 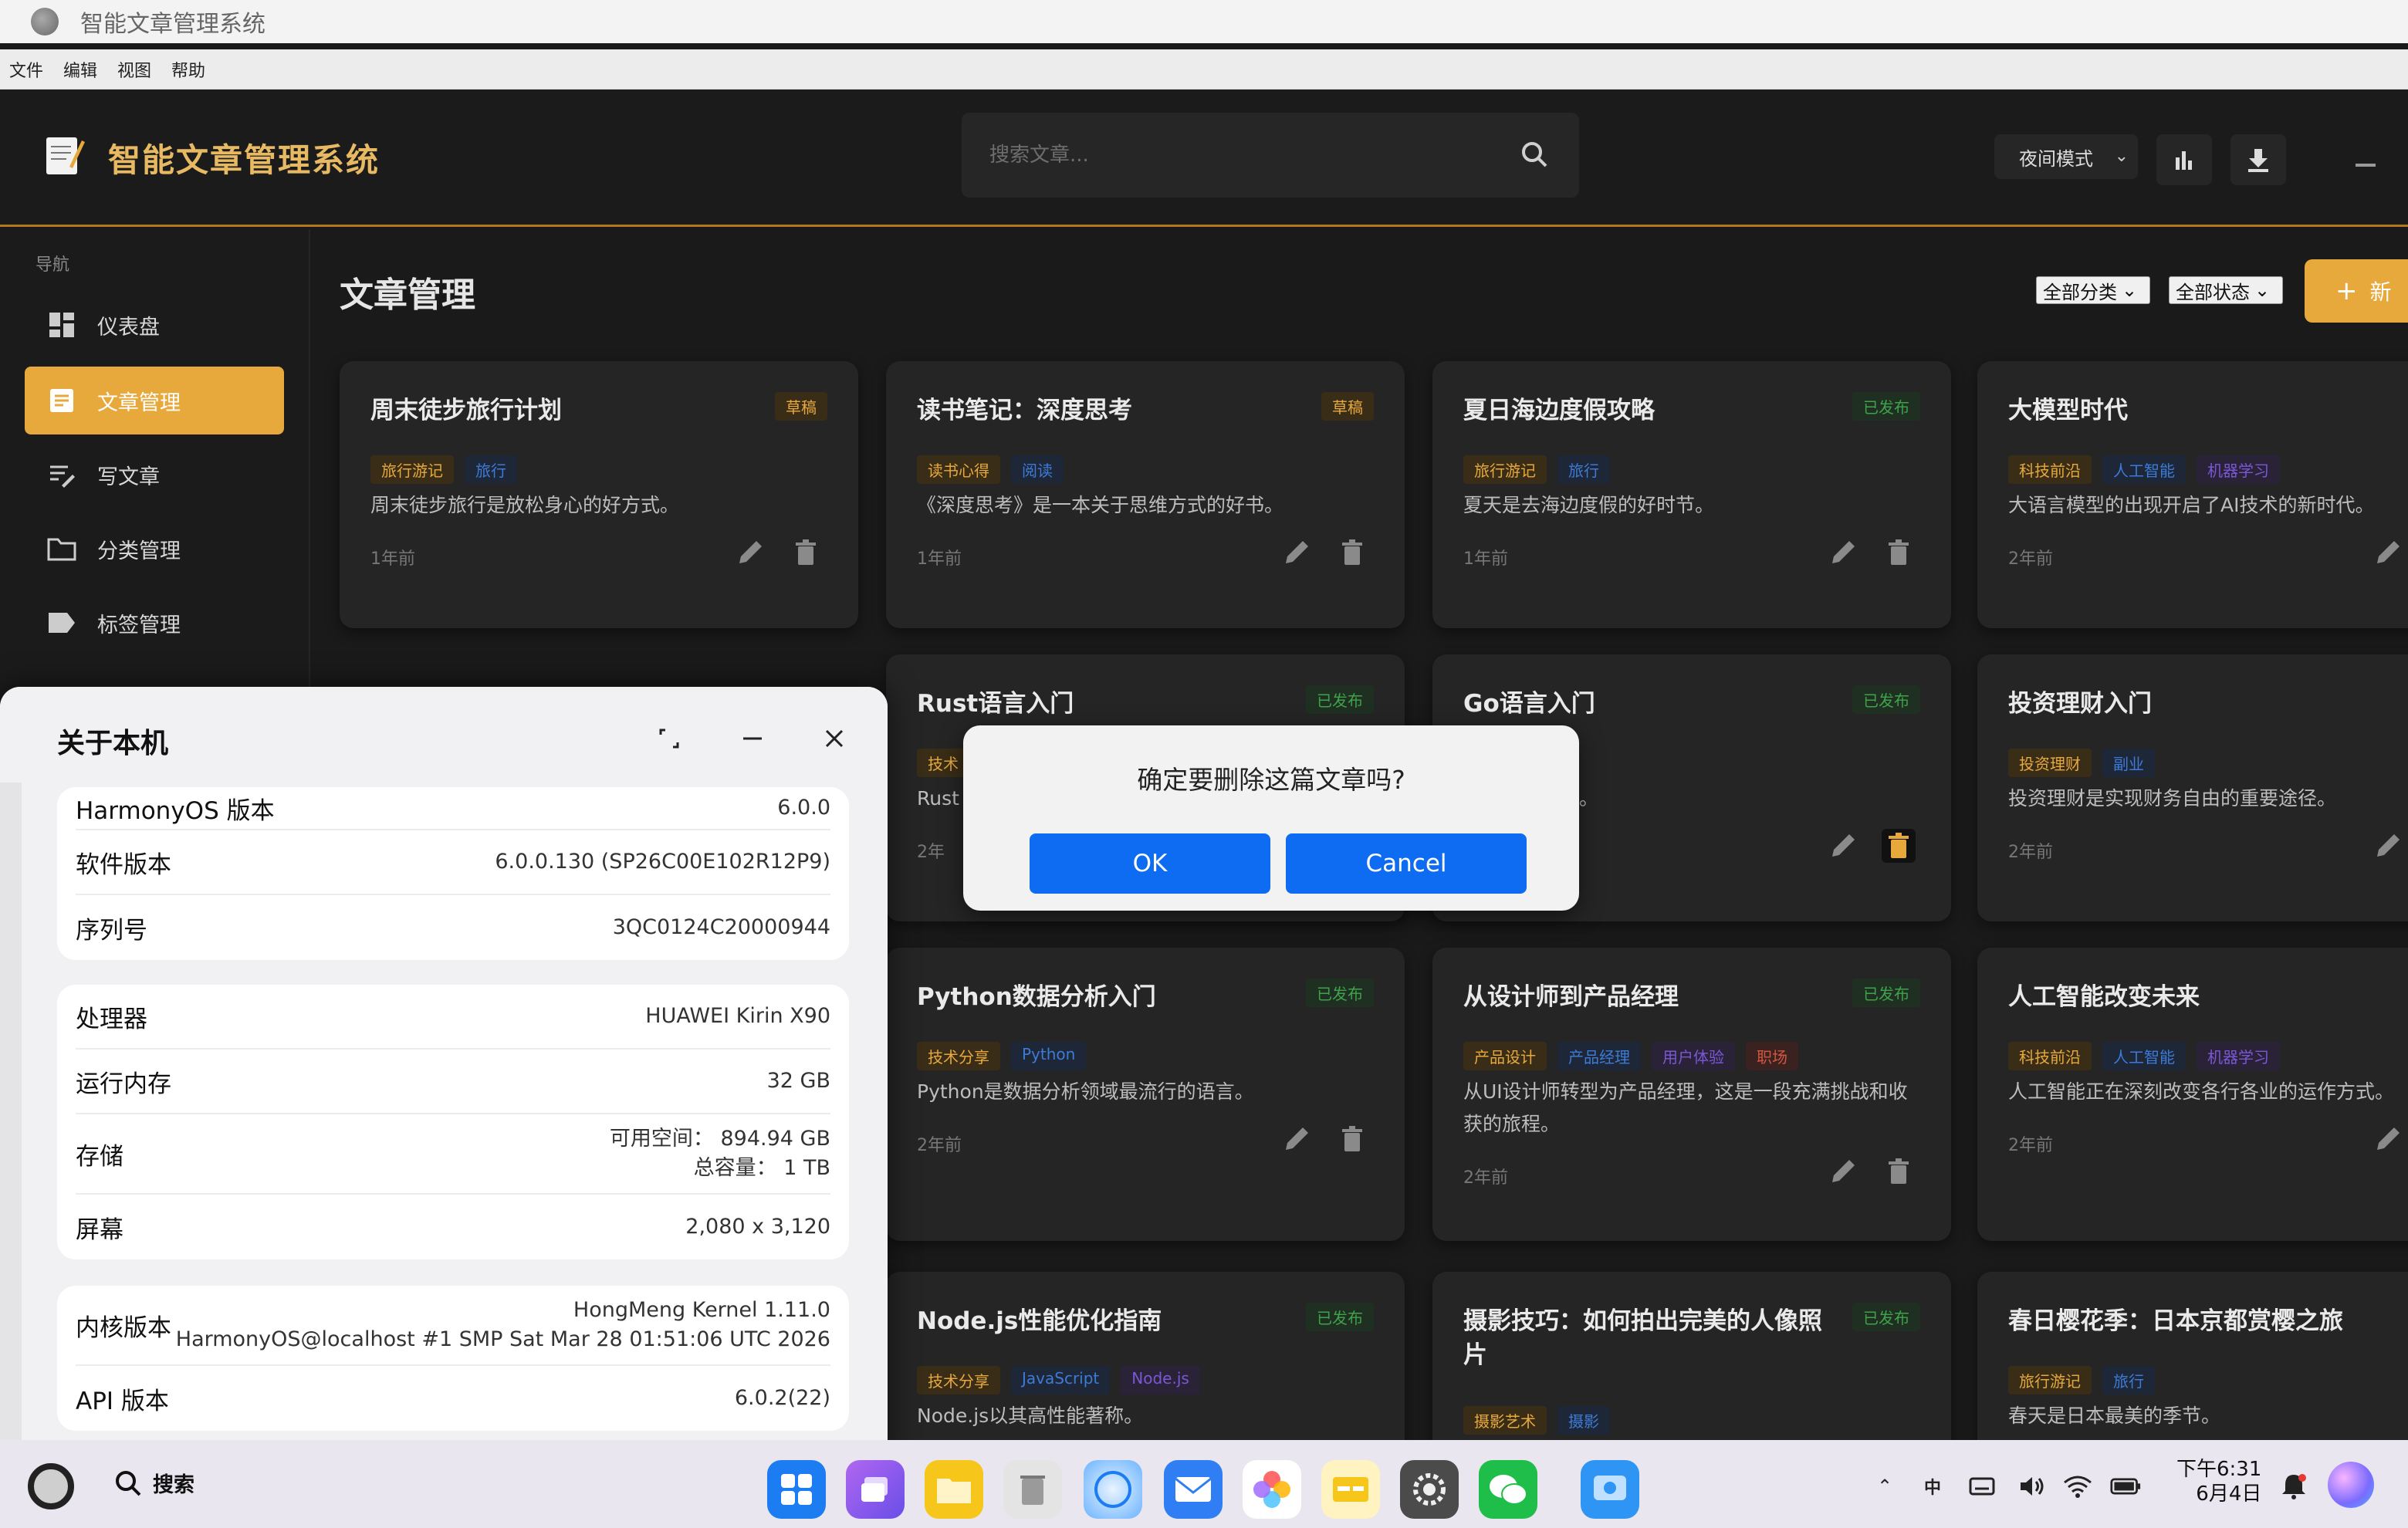 I want to click on settings-gear-icon, so click(x=1429, y=1489).